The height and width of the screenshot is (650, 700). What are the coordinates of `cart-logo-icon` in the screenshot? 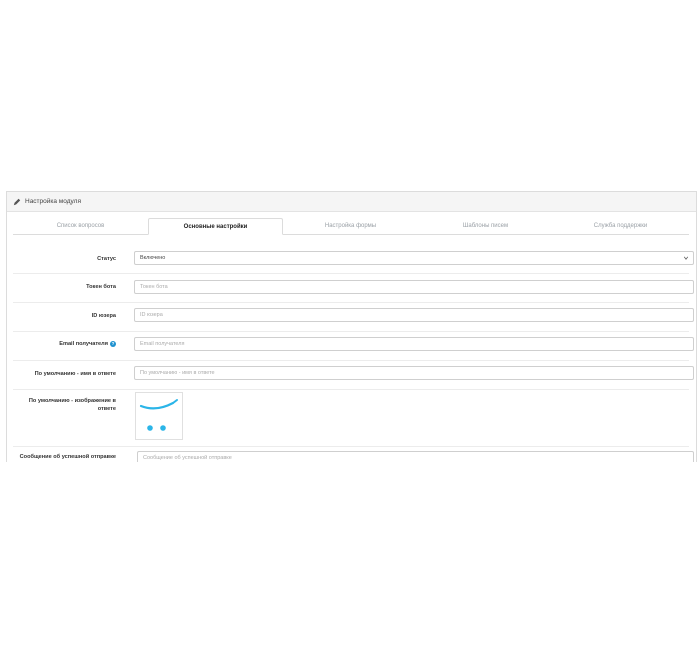 It's located at (158, 415).